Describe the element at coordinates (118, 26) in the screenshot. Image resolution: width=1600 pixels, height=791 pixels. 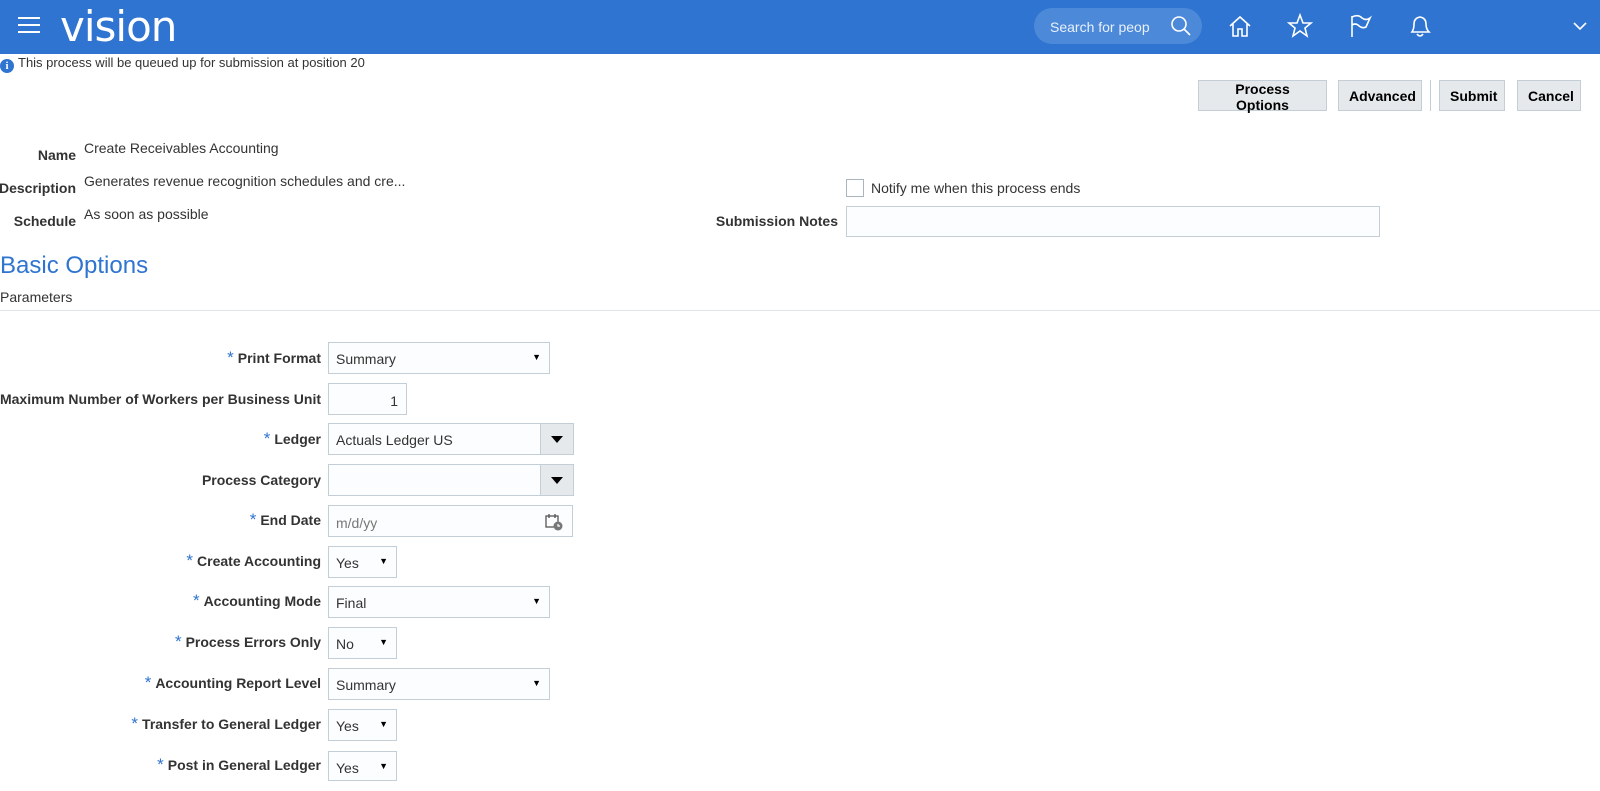
I see `logo: vision` at that location.